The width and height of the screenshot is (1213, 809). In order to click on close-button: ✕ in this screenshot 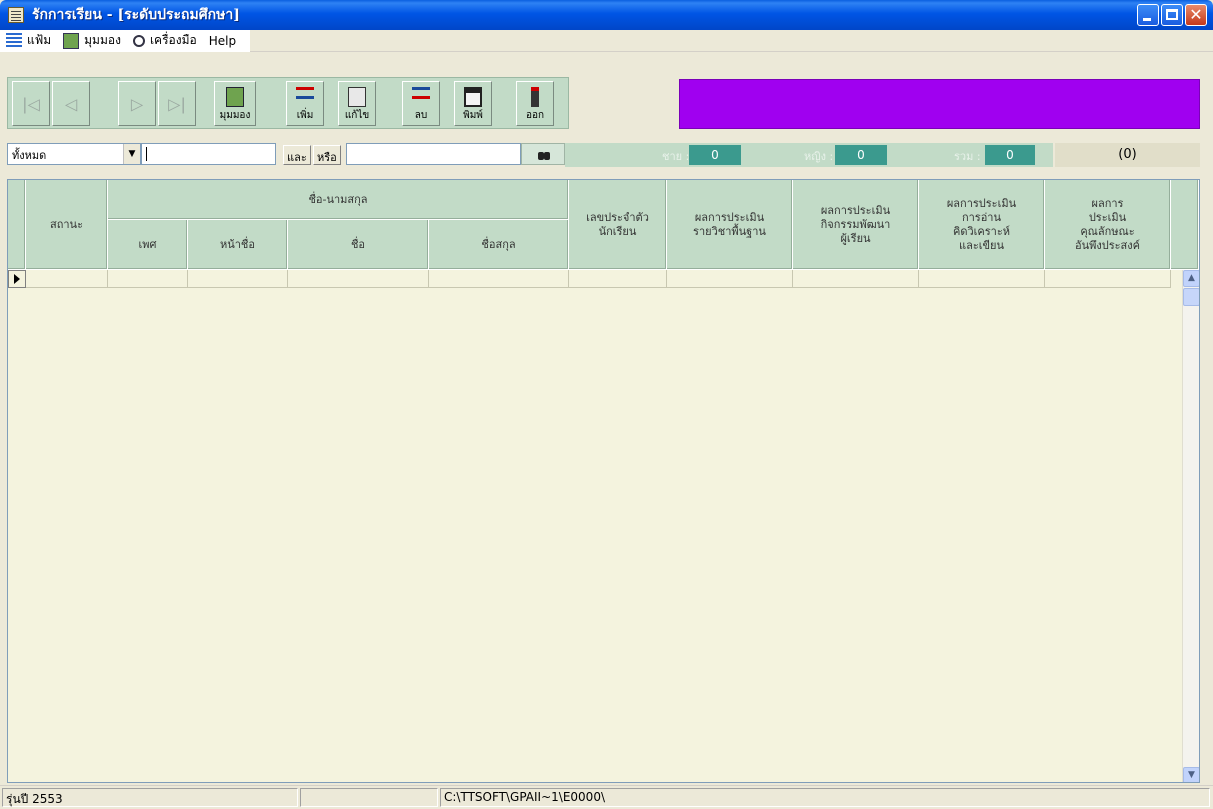, I will do `click(1196, 15)`.